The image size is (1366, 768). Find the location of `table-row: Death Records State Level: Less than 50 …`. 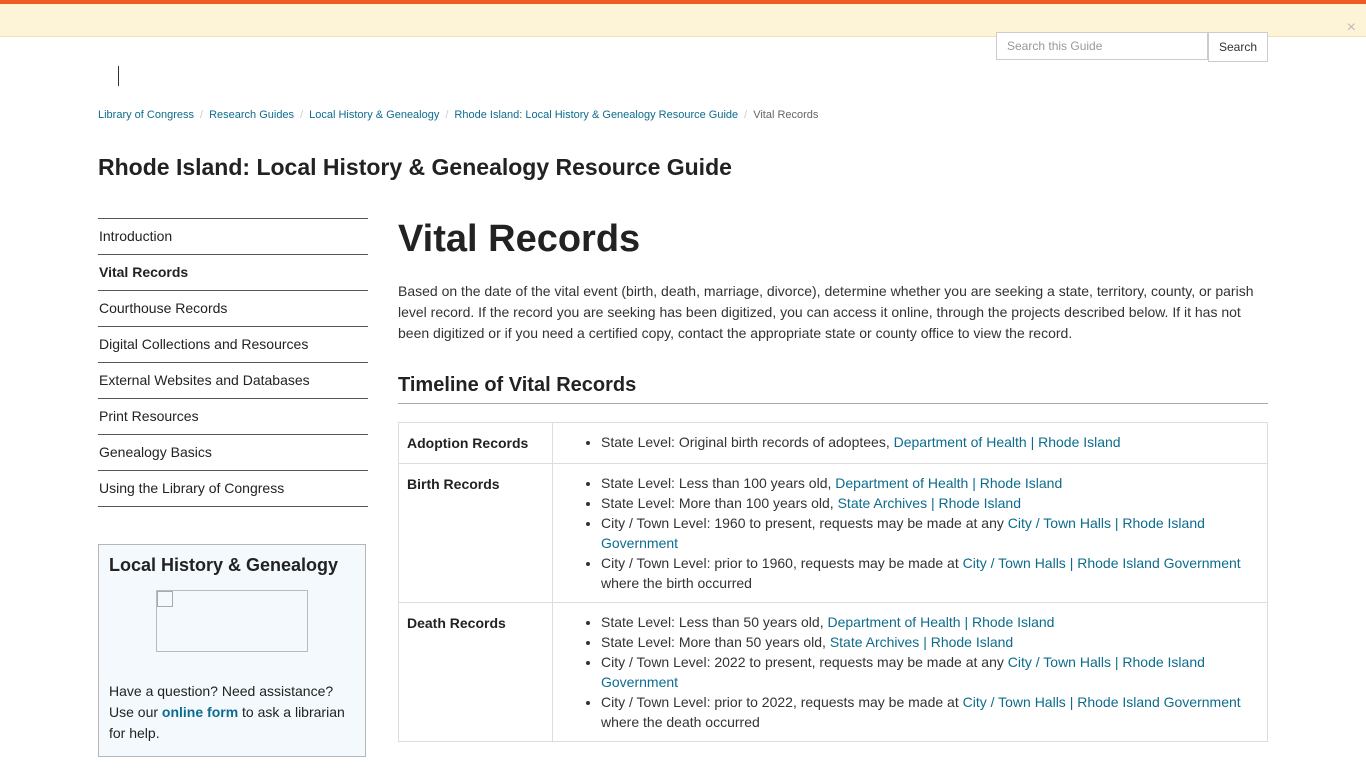

table-row: Death Records State Level: Less than 50 … is located at coordinates (833, 672).